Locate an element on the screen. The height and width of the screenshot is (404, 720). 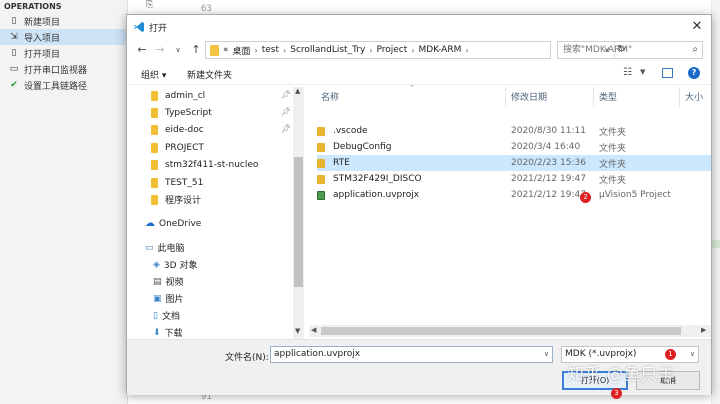
breadcrumb-item: test is located at coordinates (270, 50).